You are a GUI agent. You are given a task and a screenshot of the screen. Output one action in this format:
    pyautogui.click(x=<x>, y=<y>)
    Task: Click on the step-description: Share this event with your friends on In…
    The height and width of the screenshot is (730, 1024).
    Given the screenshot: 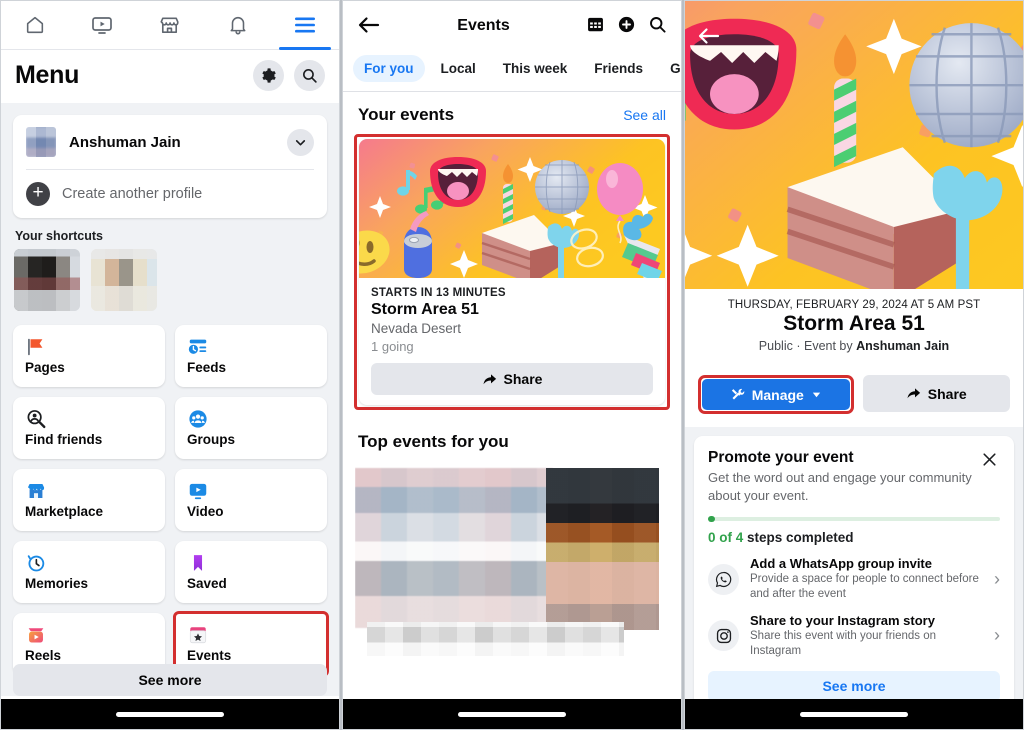 What is the action you would take?
    pyautogui.click(x=843, y=643)
    